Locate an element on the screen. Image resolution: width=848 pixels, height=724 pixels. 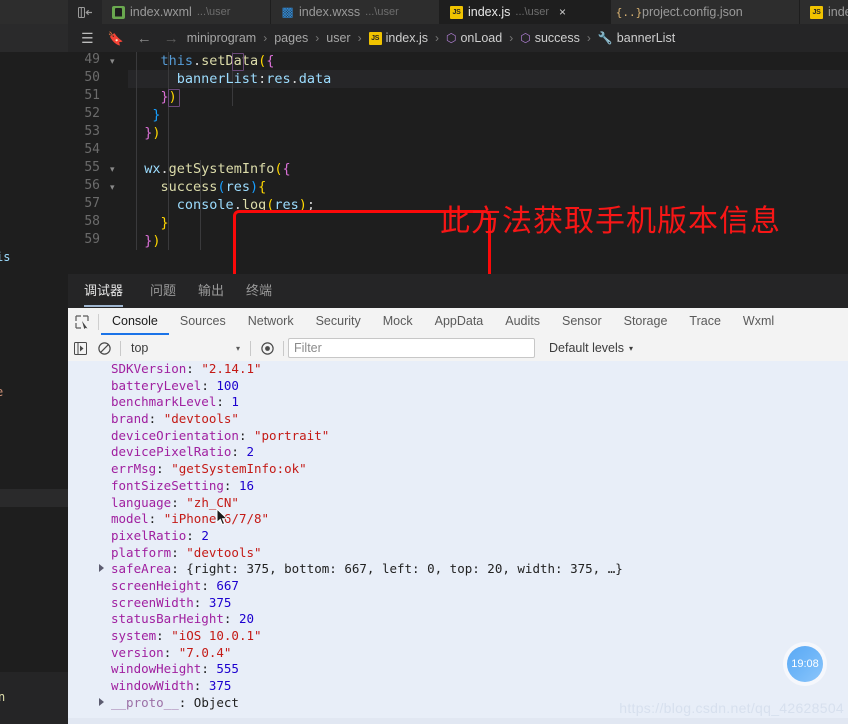
left-sliver-tabbar is located at coordinates (34, 12).